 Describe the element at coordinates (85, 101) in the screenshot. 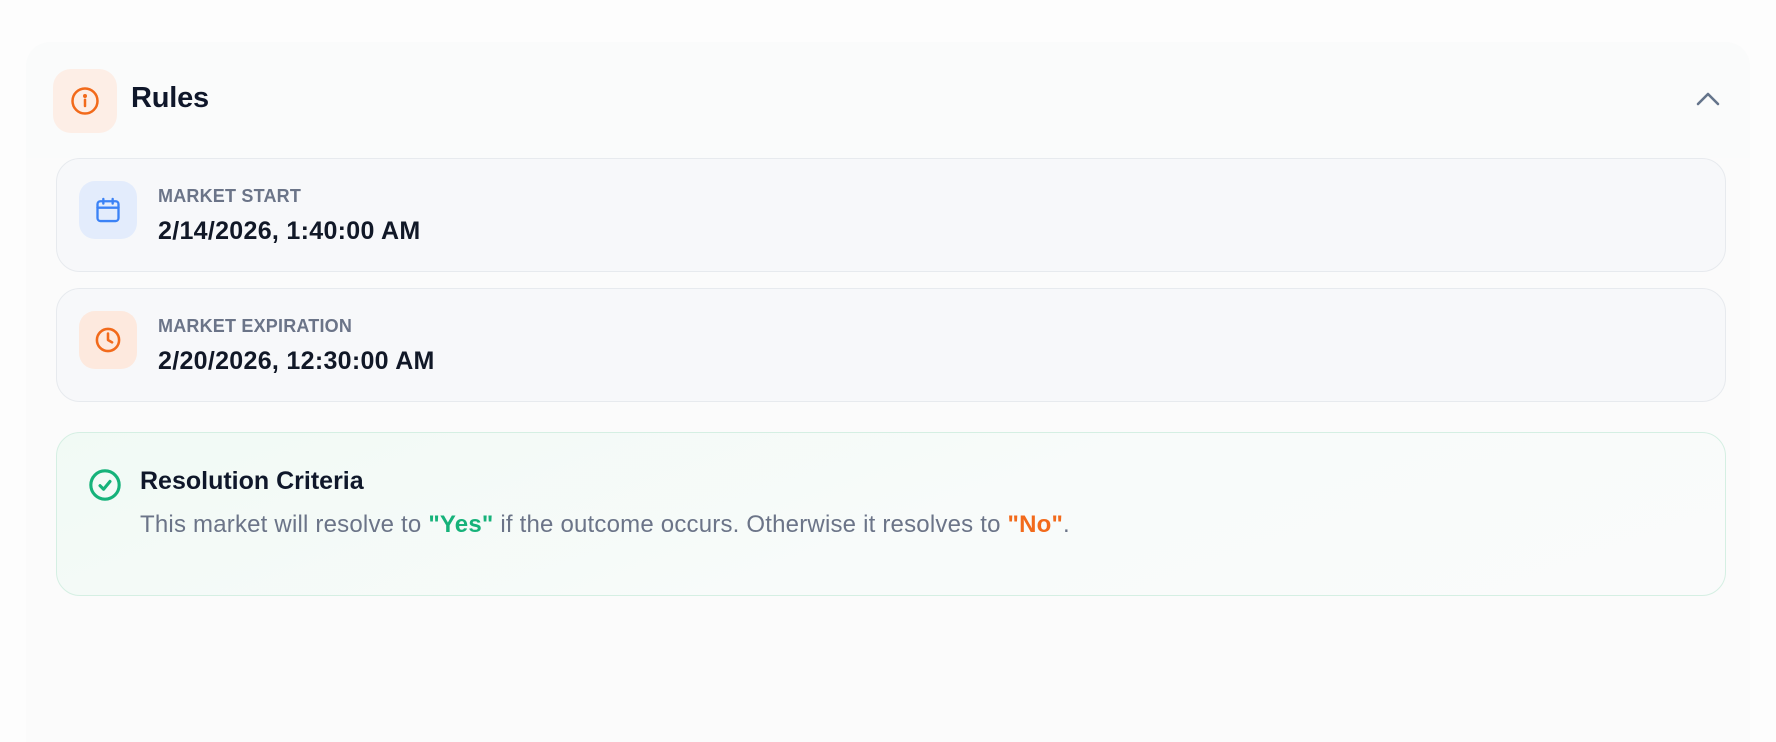

I see `info-circle-icon` at that location.